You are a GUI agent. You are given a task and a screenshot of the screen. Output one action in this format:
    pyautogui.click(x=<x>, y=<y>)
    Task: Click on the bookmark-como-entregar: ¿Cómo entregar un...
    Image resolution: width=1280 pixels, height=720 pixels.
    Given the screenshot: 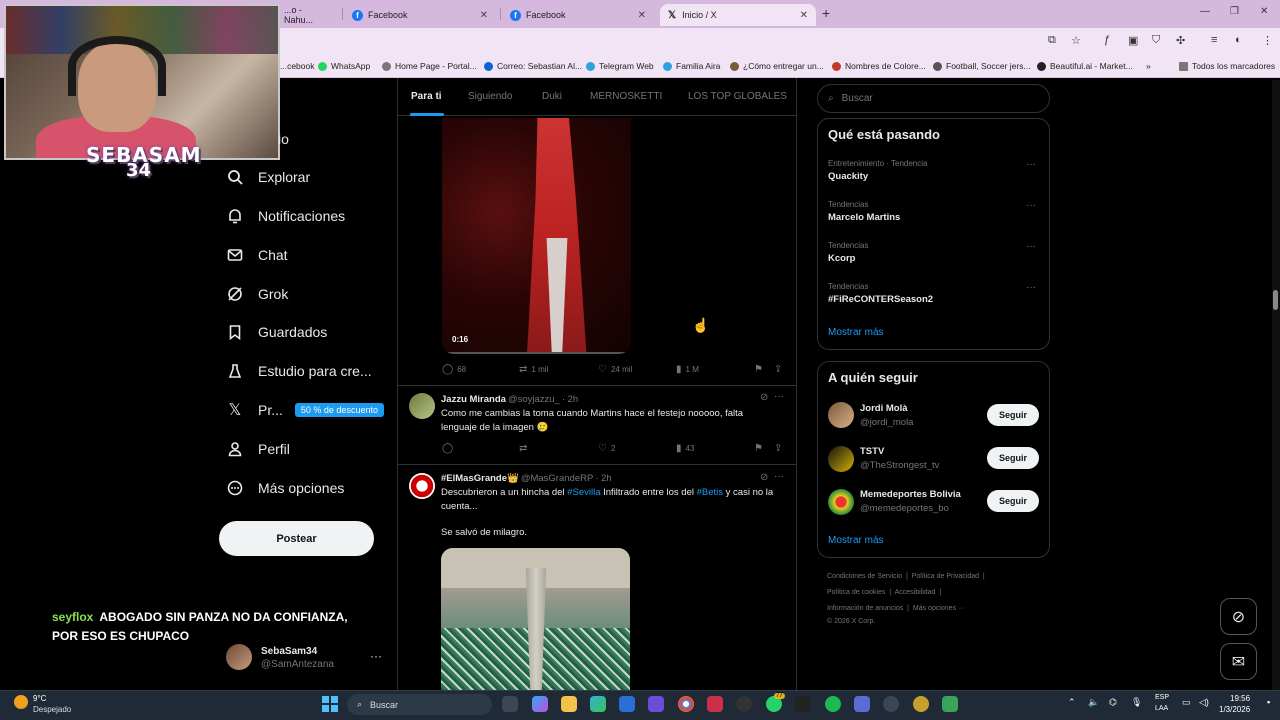 What is the action you would take?
    pyautogui.click(x=777, y=66)
    